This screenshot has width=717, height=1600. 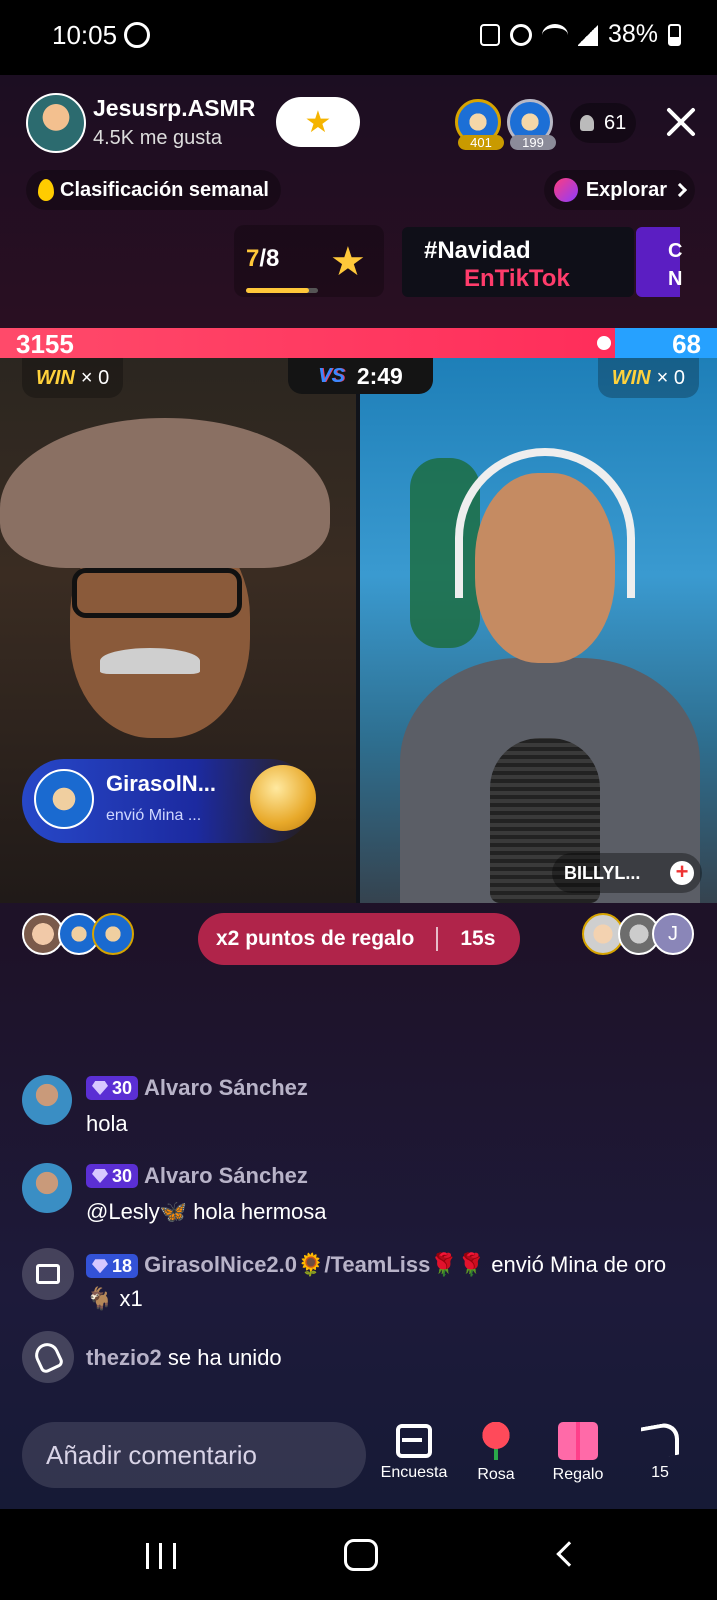 What do you see at coordinates (437, 939) in the screenshot?
I see `bonus-separator` at bounding box center [437, 939].